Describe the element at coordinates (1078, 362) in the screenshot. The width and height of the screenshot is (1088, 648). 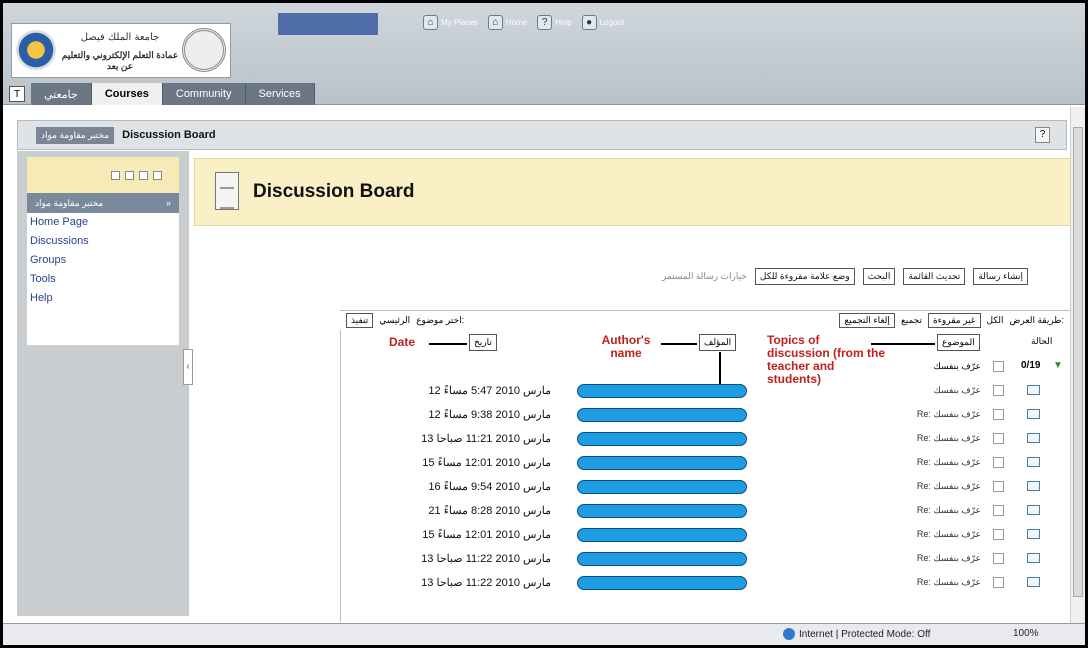
I see `scrollbar-thumb` at that location.